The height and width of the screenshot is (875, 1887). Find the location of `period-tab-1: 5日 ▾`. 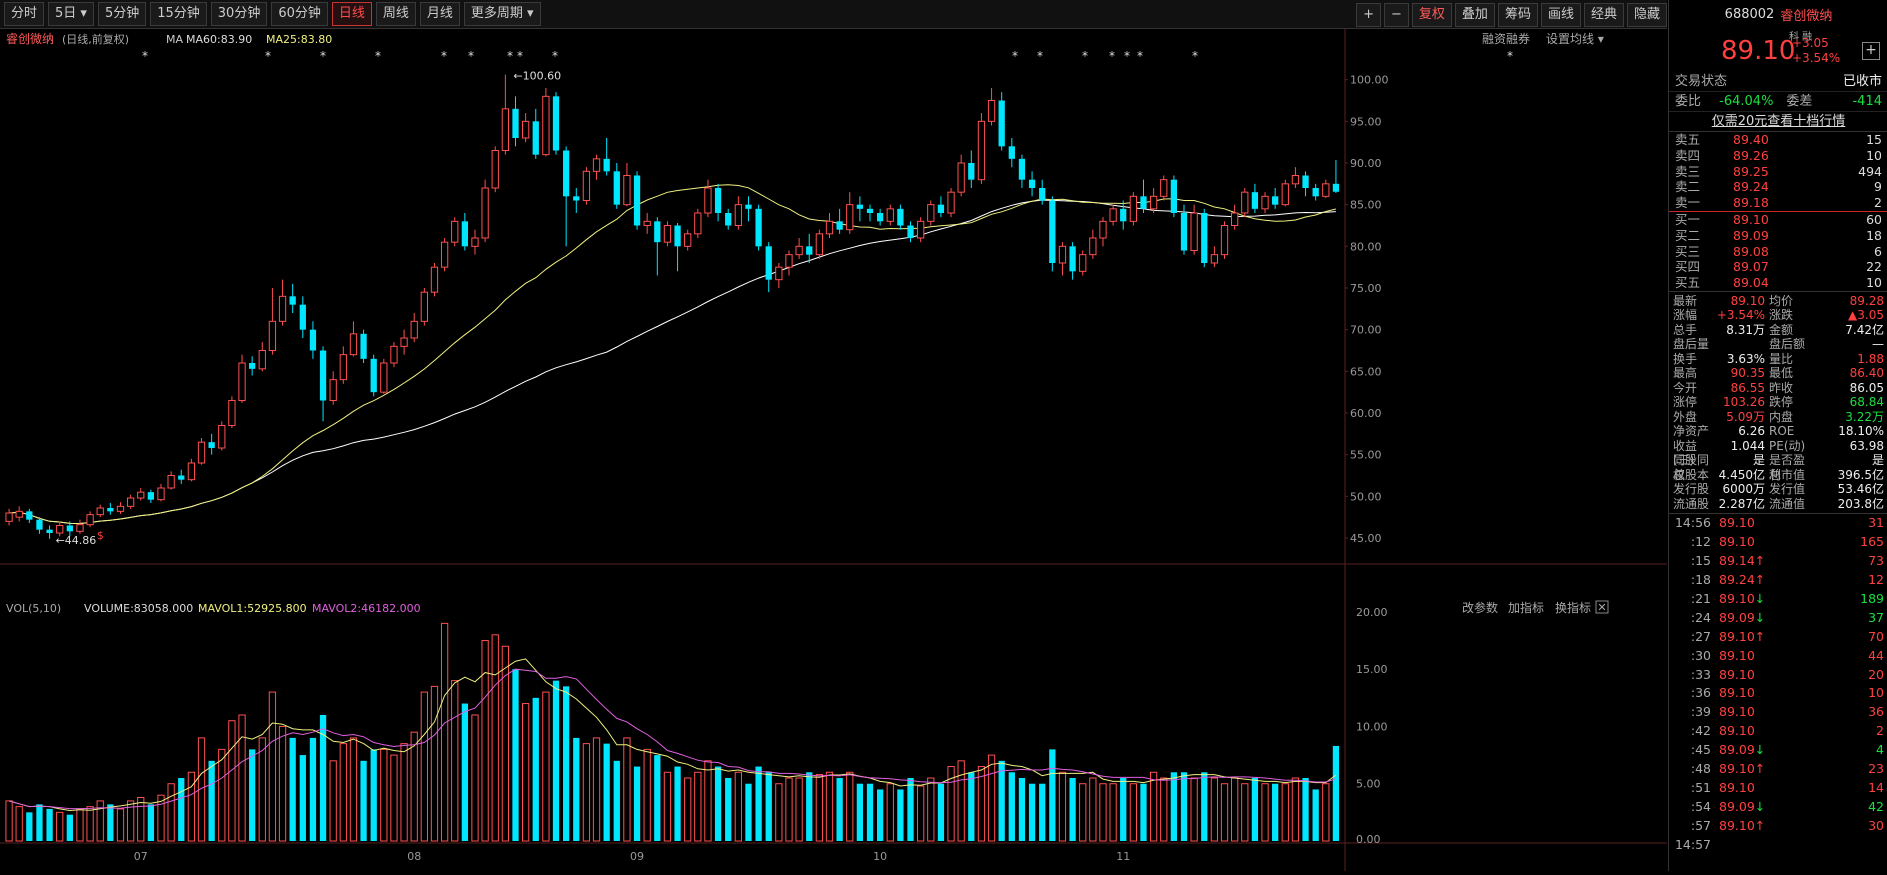

period-tab-1: 5日 ▾ is located at coordinates (71, 14).